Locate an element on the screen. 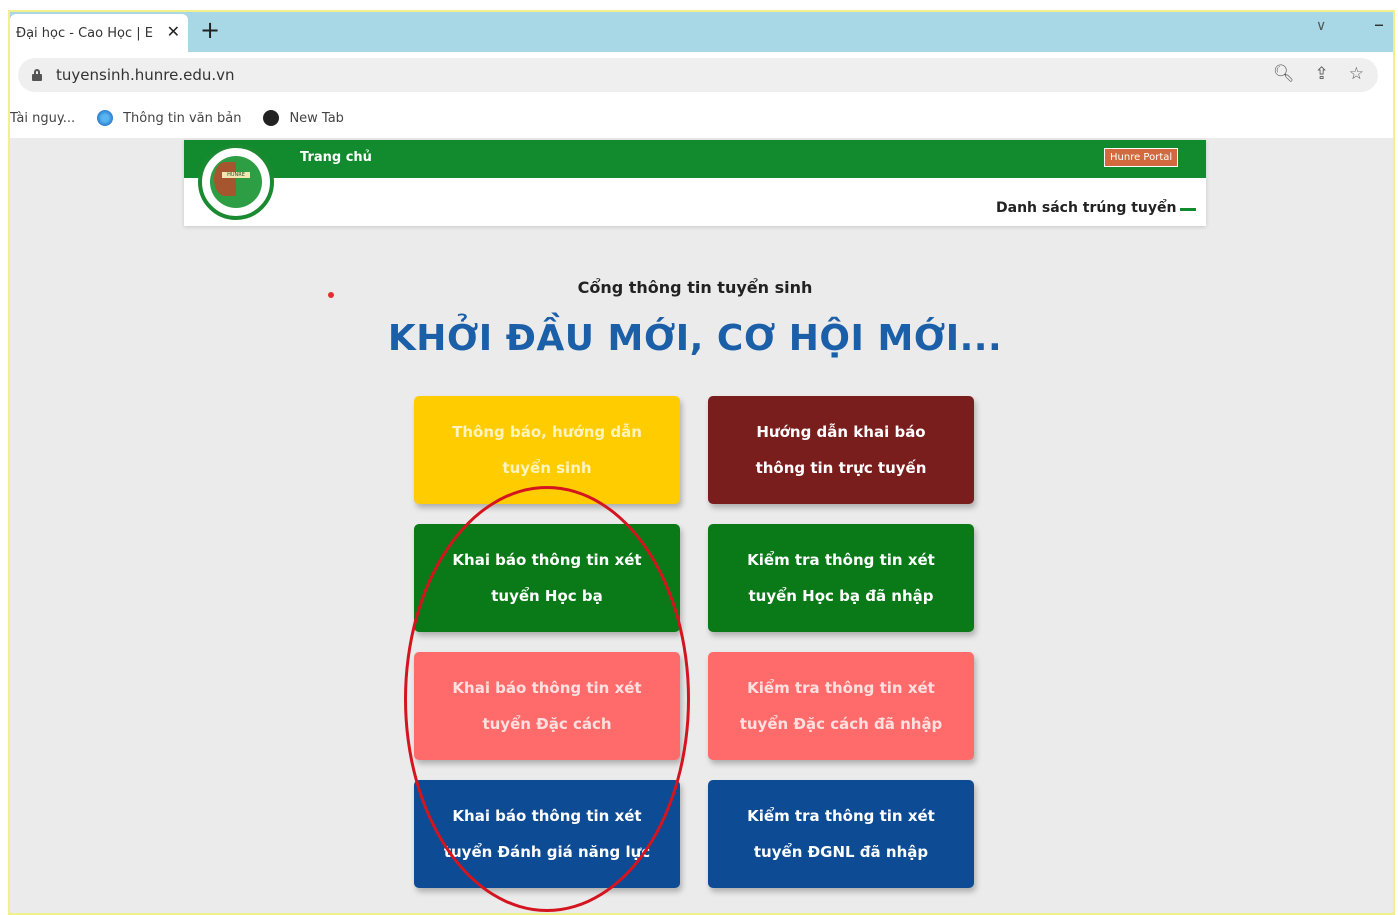 This screenshot has width=1398, height=915. tab-bar: Đại học - Cao Học | E ✕ + ∨ – is located at coordinates (701, 32).